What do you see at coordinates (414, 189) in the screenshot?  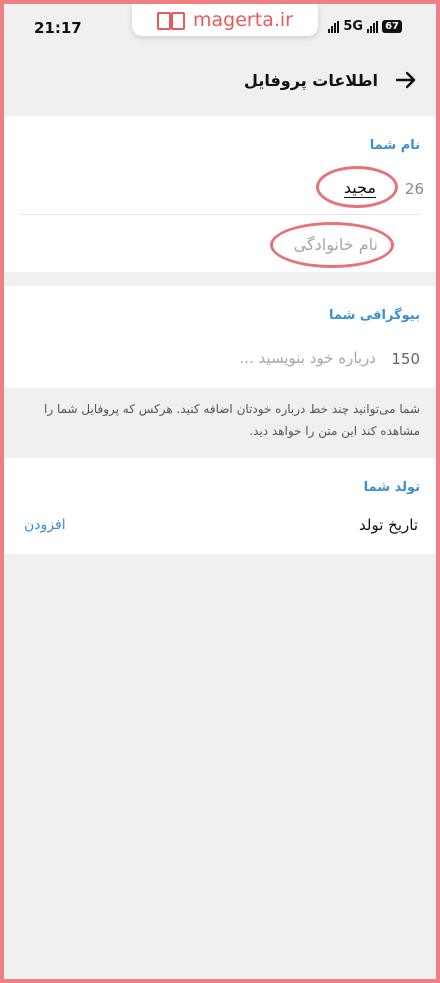 I see `first-name-counter: 26` at bounding box center [414, 189].